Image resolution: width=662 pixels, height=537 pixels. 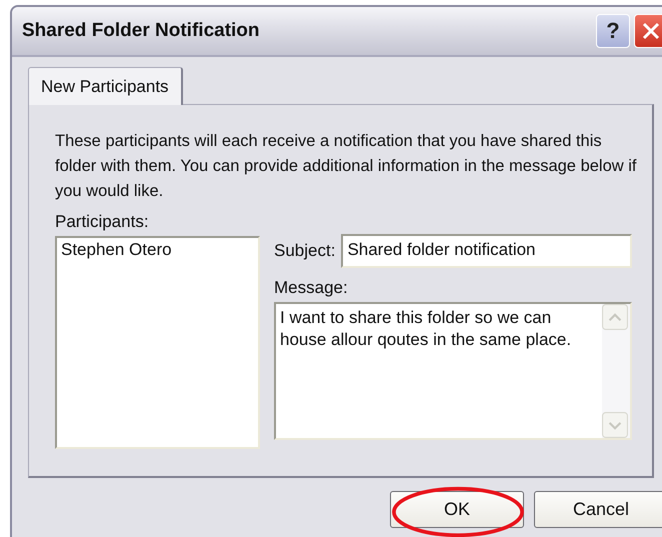 What do you see at coordinates (598, 509) in the screenshot?
I see `dialog-button: Cancel` at bounding box center [598, 509].